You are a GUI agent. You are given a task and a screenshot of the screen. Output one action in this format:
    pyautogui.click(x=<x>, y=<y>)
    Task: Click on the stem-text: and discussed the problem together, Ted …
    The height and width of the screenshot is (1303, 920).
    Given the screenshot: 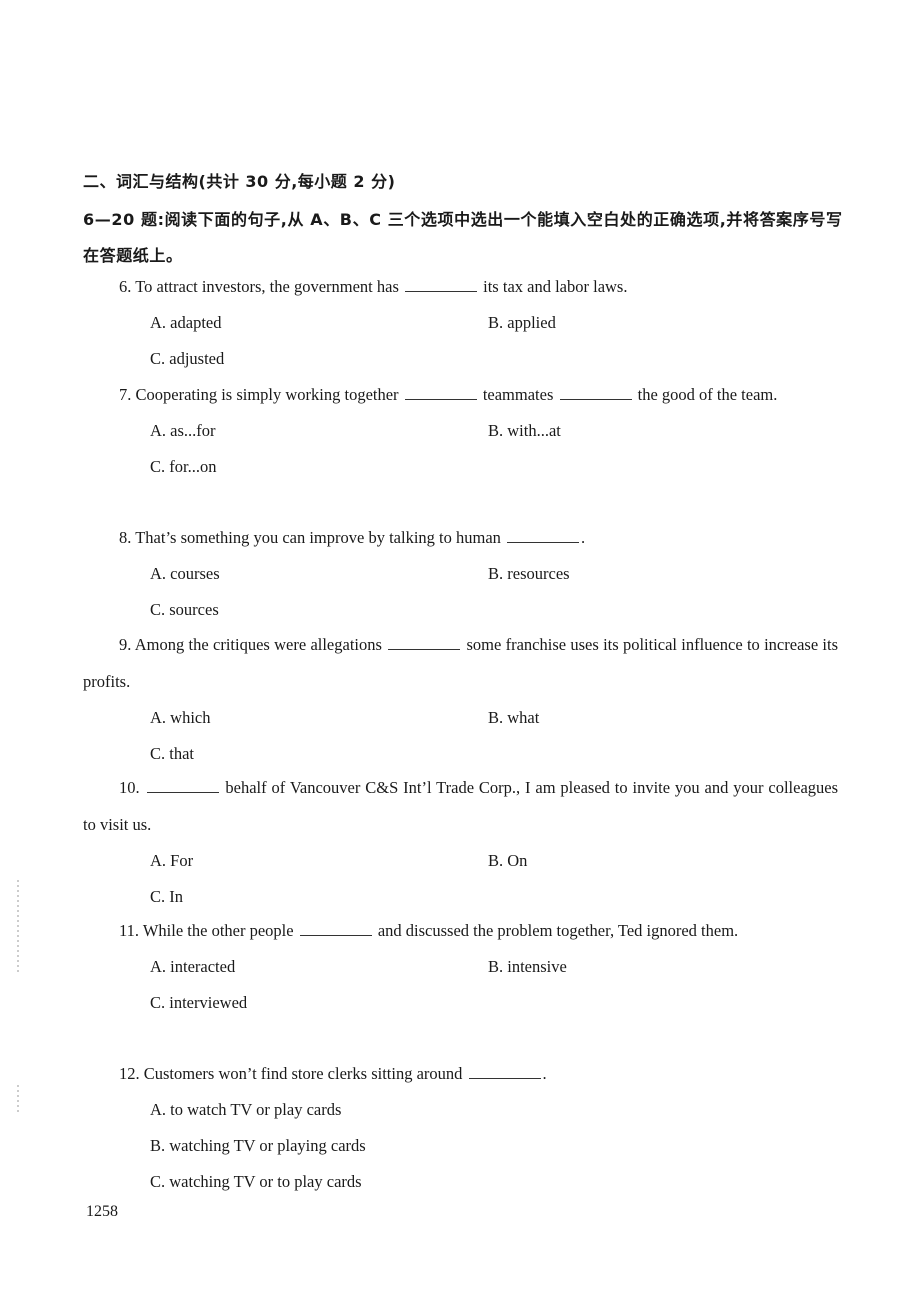 What is the action you would take?
    pyautogui.click(x=556, y=930)
    